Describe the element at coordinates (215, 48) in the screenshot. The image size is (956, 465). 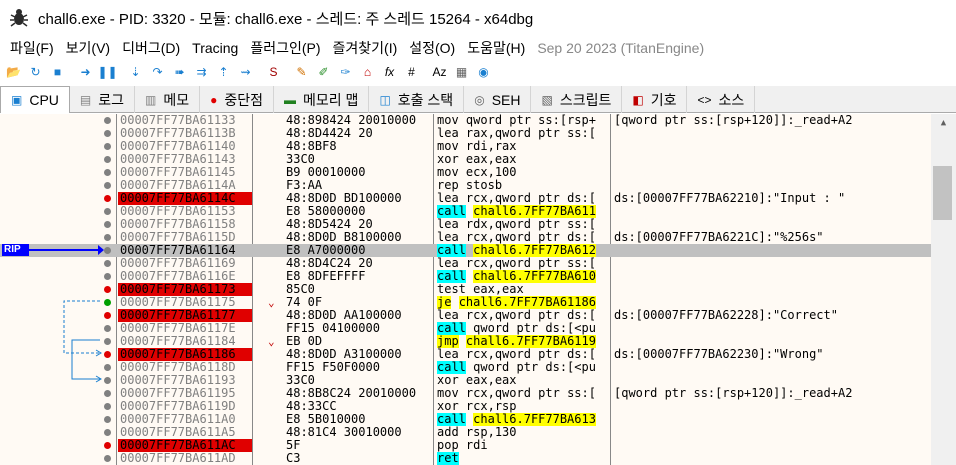
I see `menu-item-3: Tracing` at that location.